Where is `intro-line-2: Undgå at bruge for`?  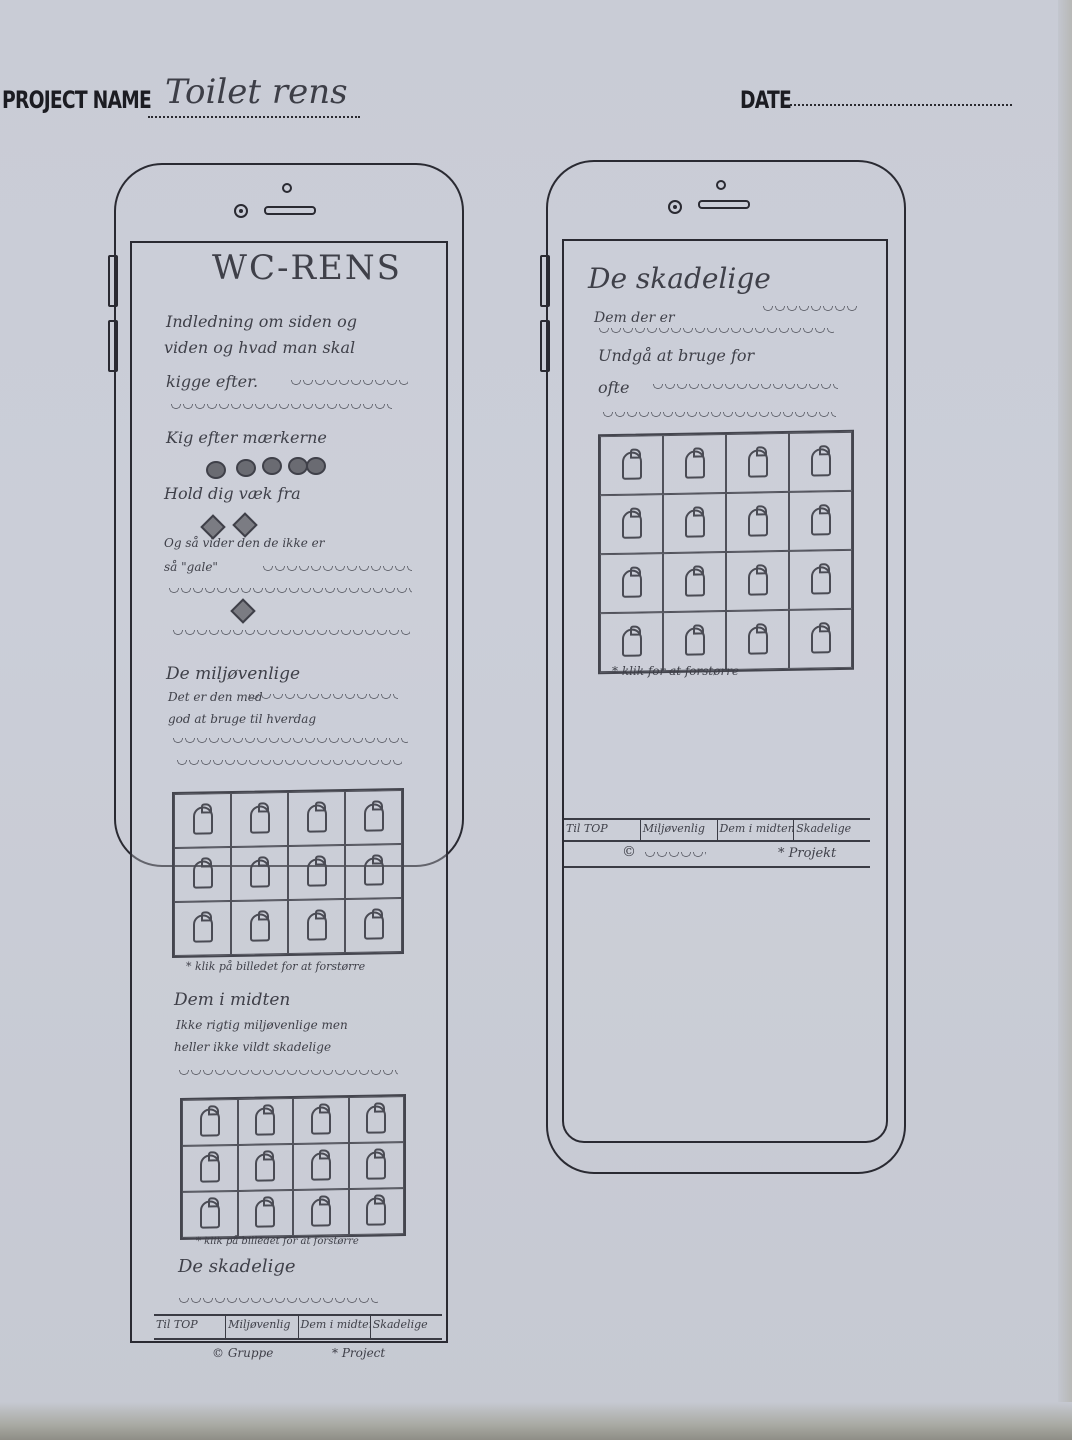 intro-line-2: Undgå at bruge for is located at coordinates (676, 355).